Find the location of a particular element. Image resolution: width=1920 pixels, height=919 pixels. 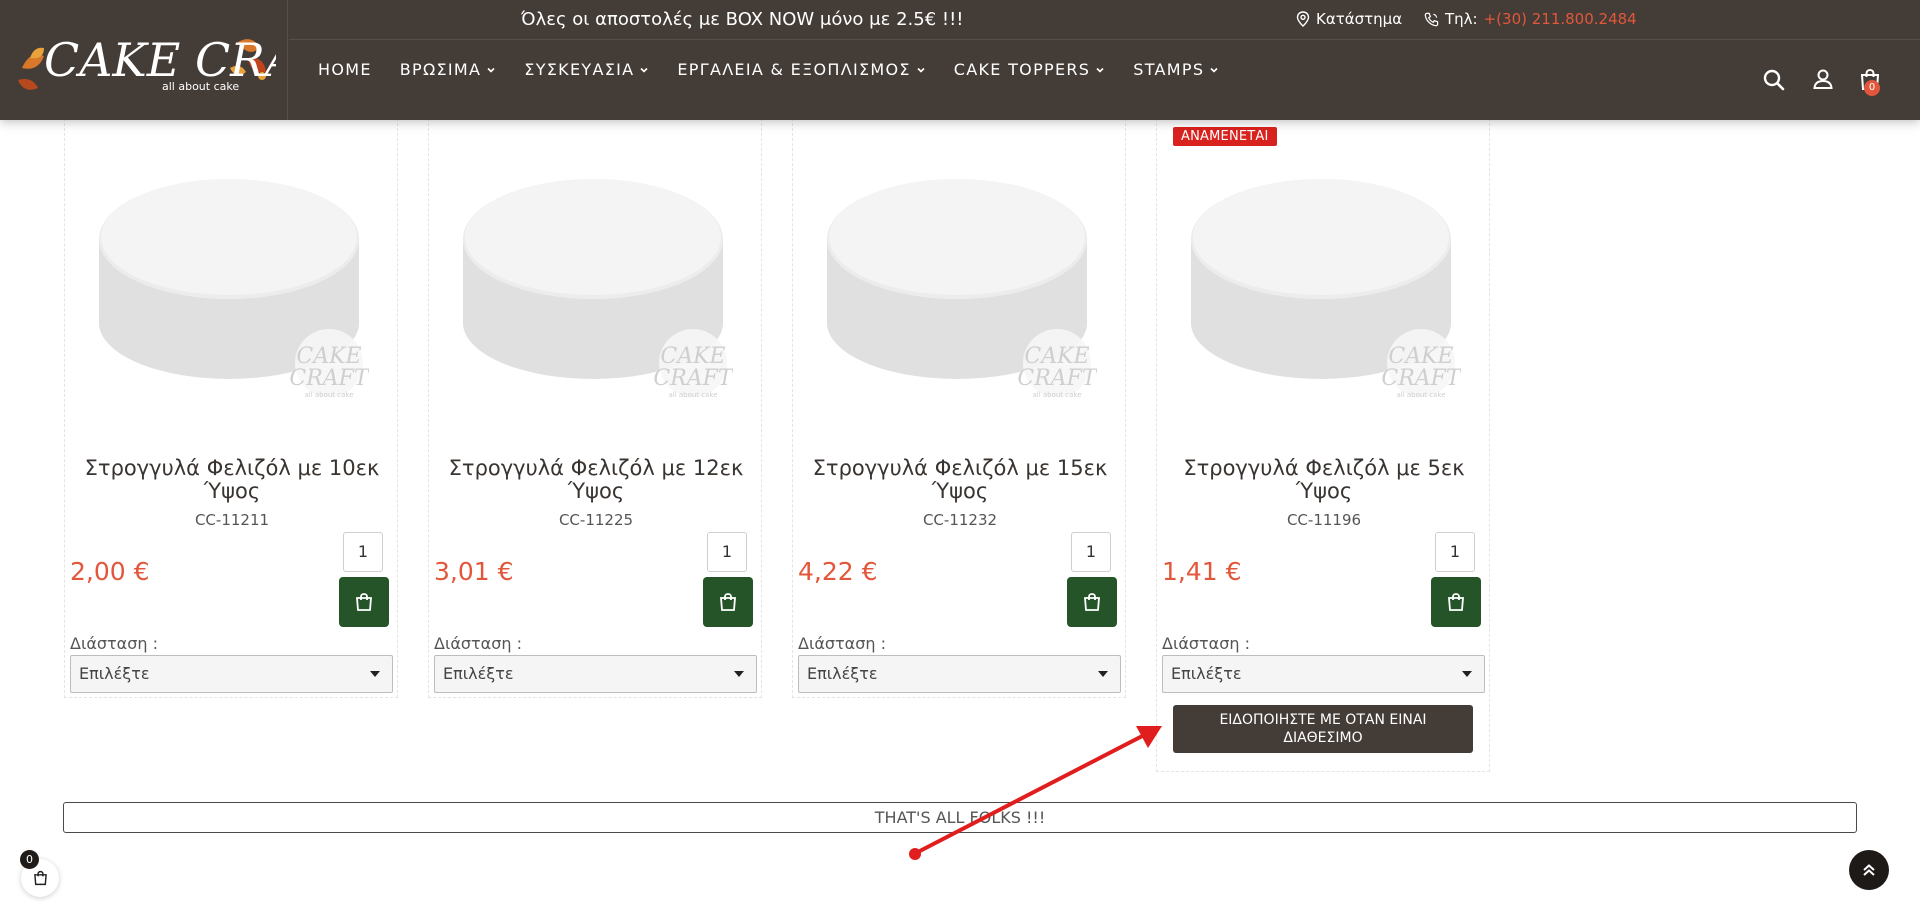

scroll-to-top-button is located at coordinates (1869, 870).